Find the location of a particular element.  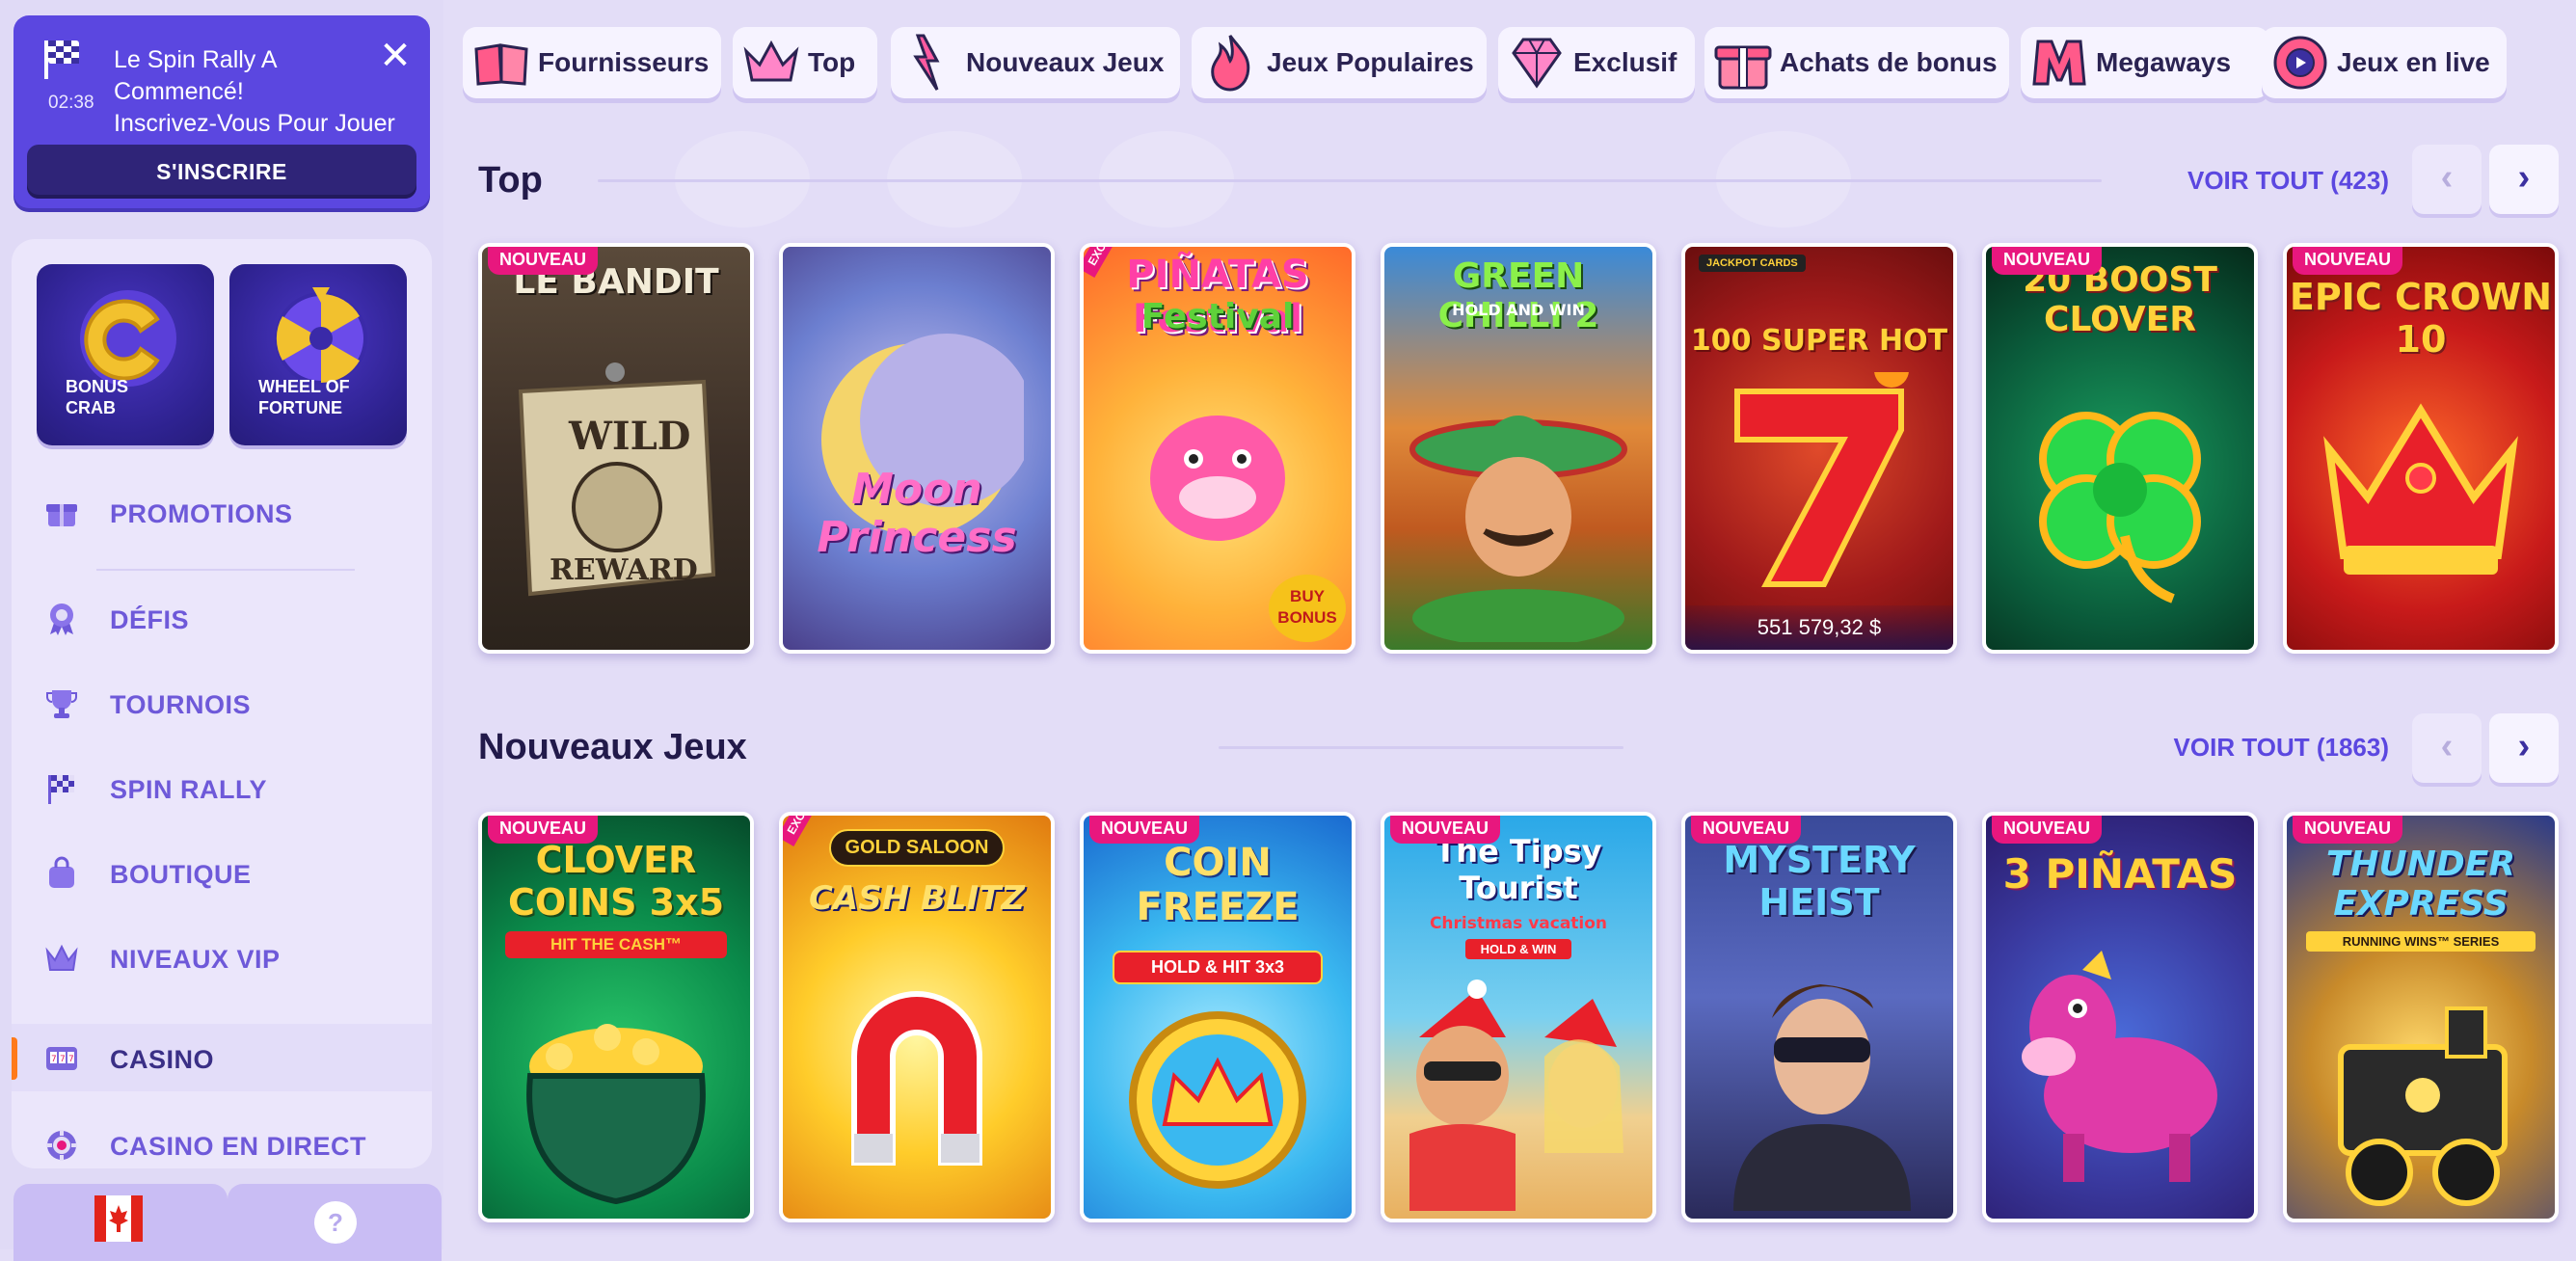

live-chip-icon is located at coordinates (62, 1145).